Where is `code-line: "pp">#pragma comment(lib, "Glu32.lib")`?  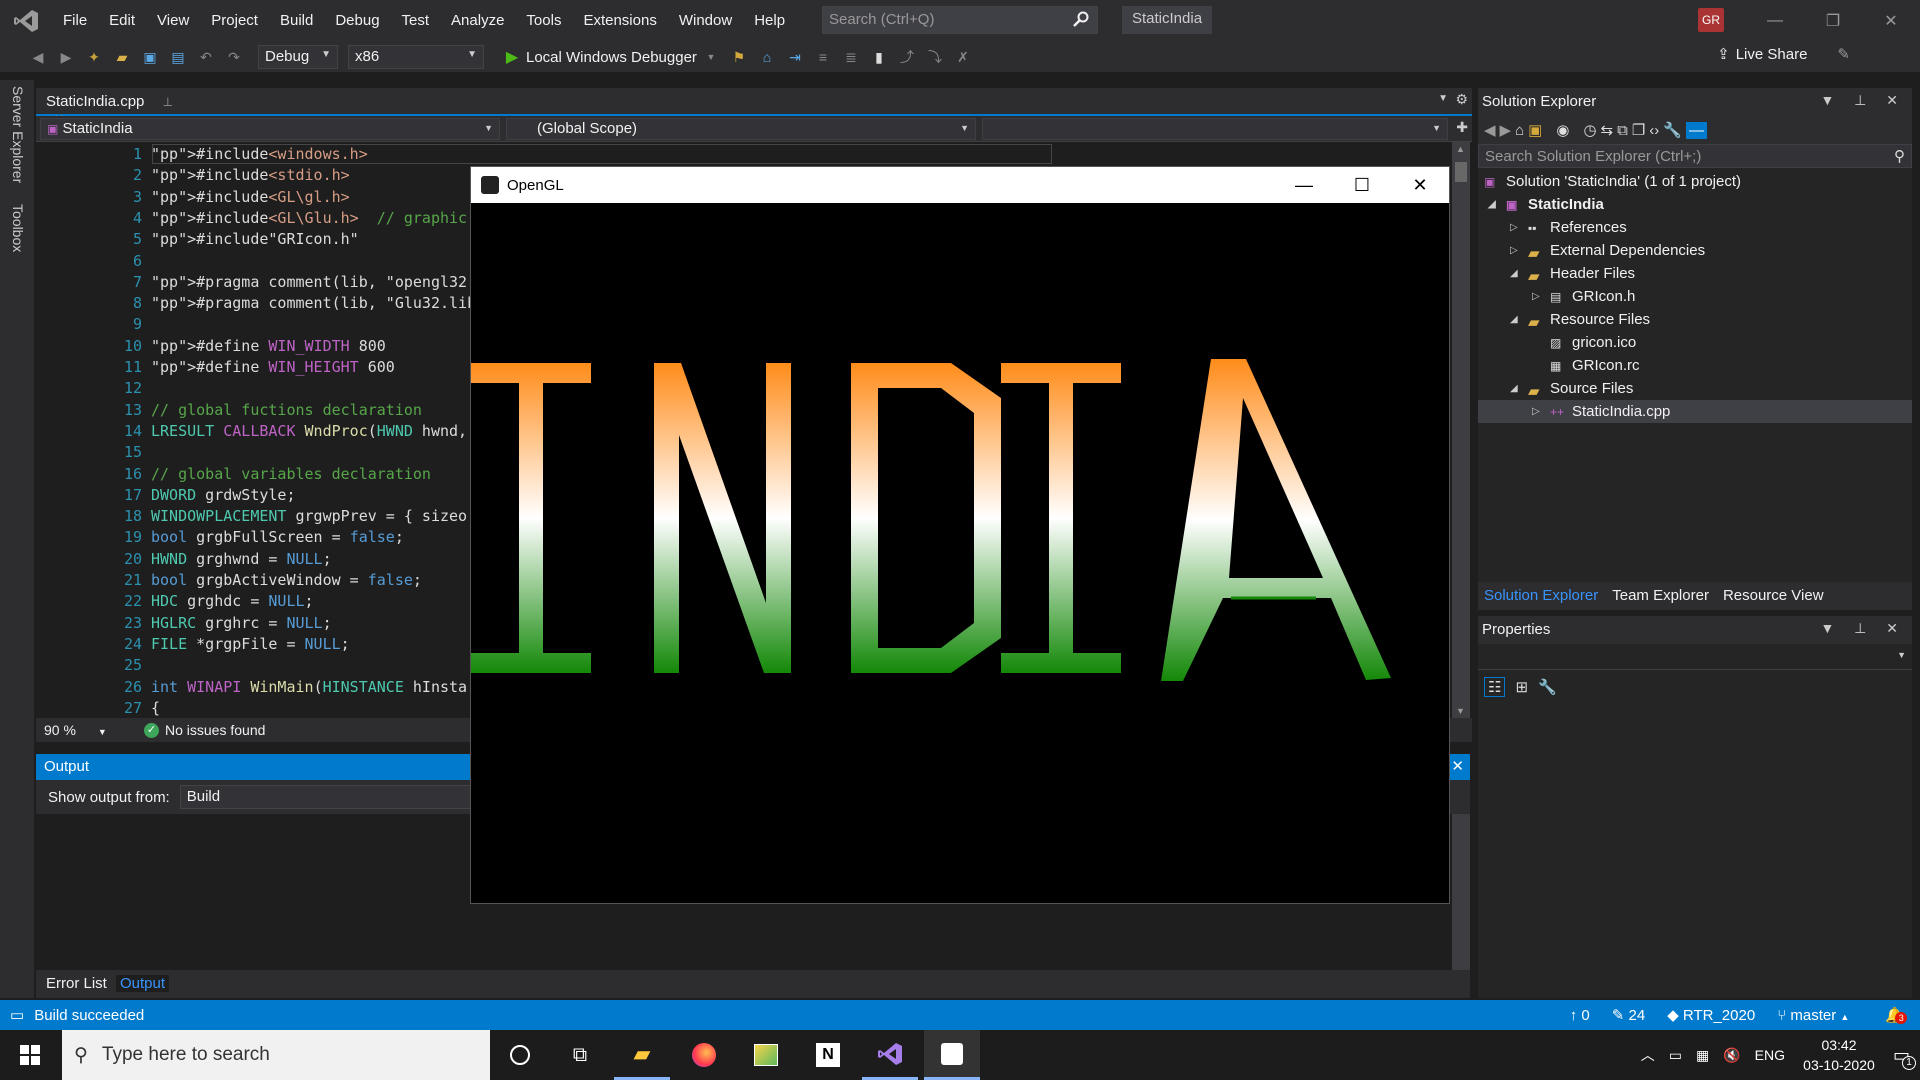
code-line: "pp">#pragma comment(lib, "Glu32.lib") is located at coordinates (322, 303).